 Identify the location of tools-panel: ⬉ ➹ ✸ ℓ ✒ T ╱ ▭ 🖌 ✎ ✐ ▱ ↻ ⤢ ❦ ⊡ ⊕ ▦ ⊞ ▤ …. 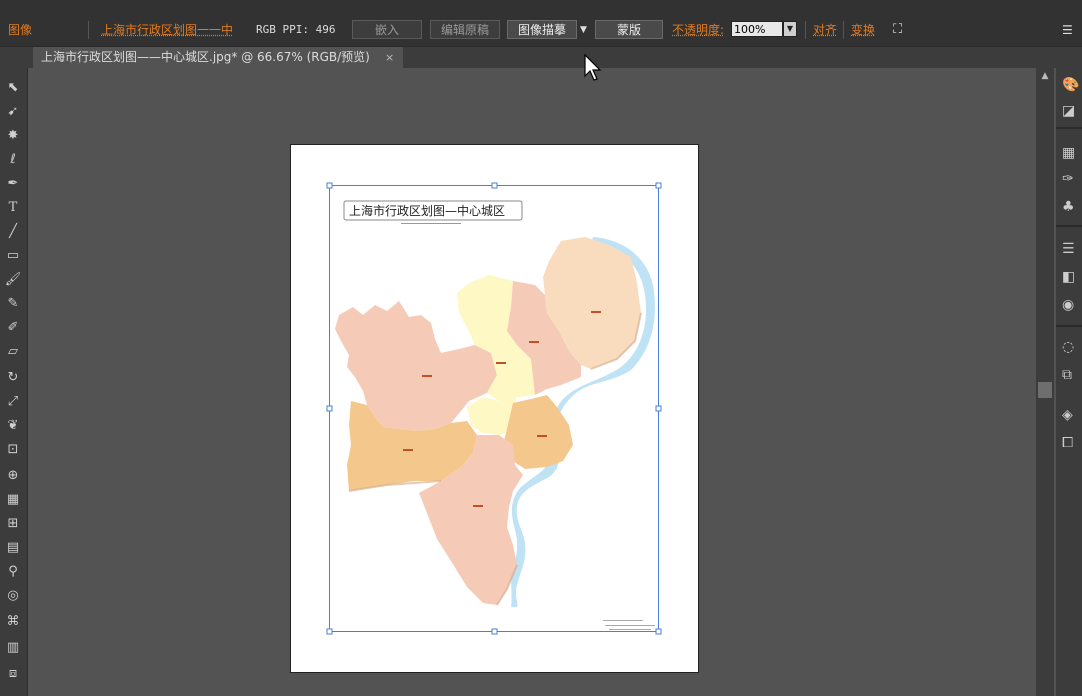
(14, 382).